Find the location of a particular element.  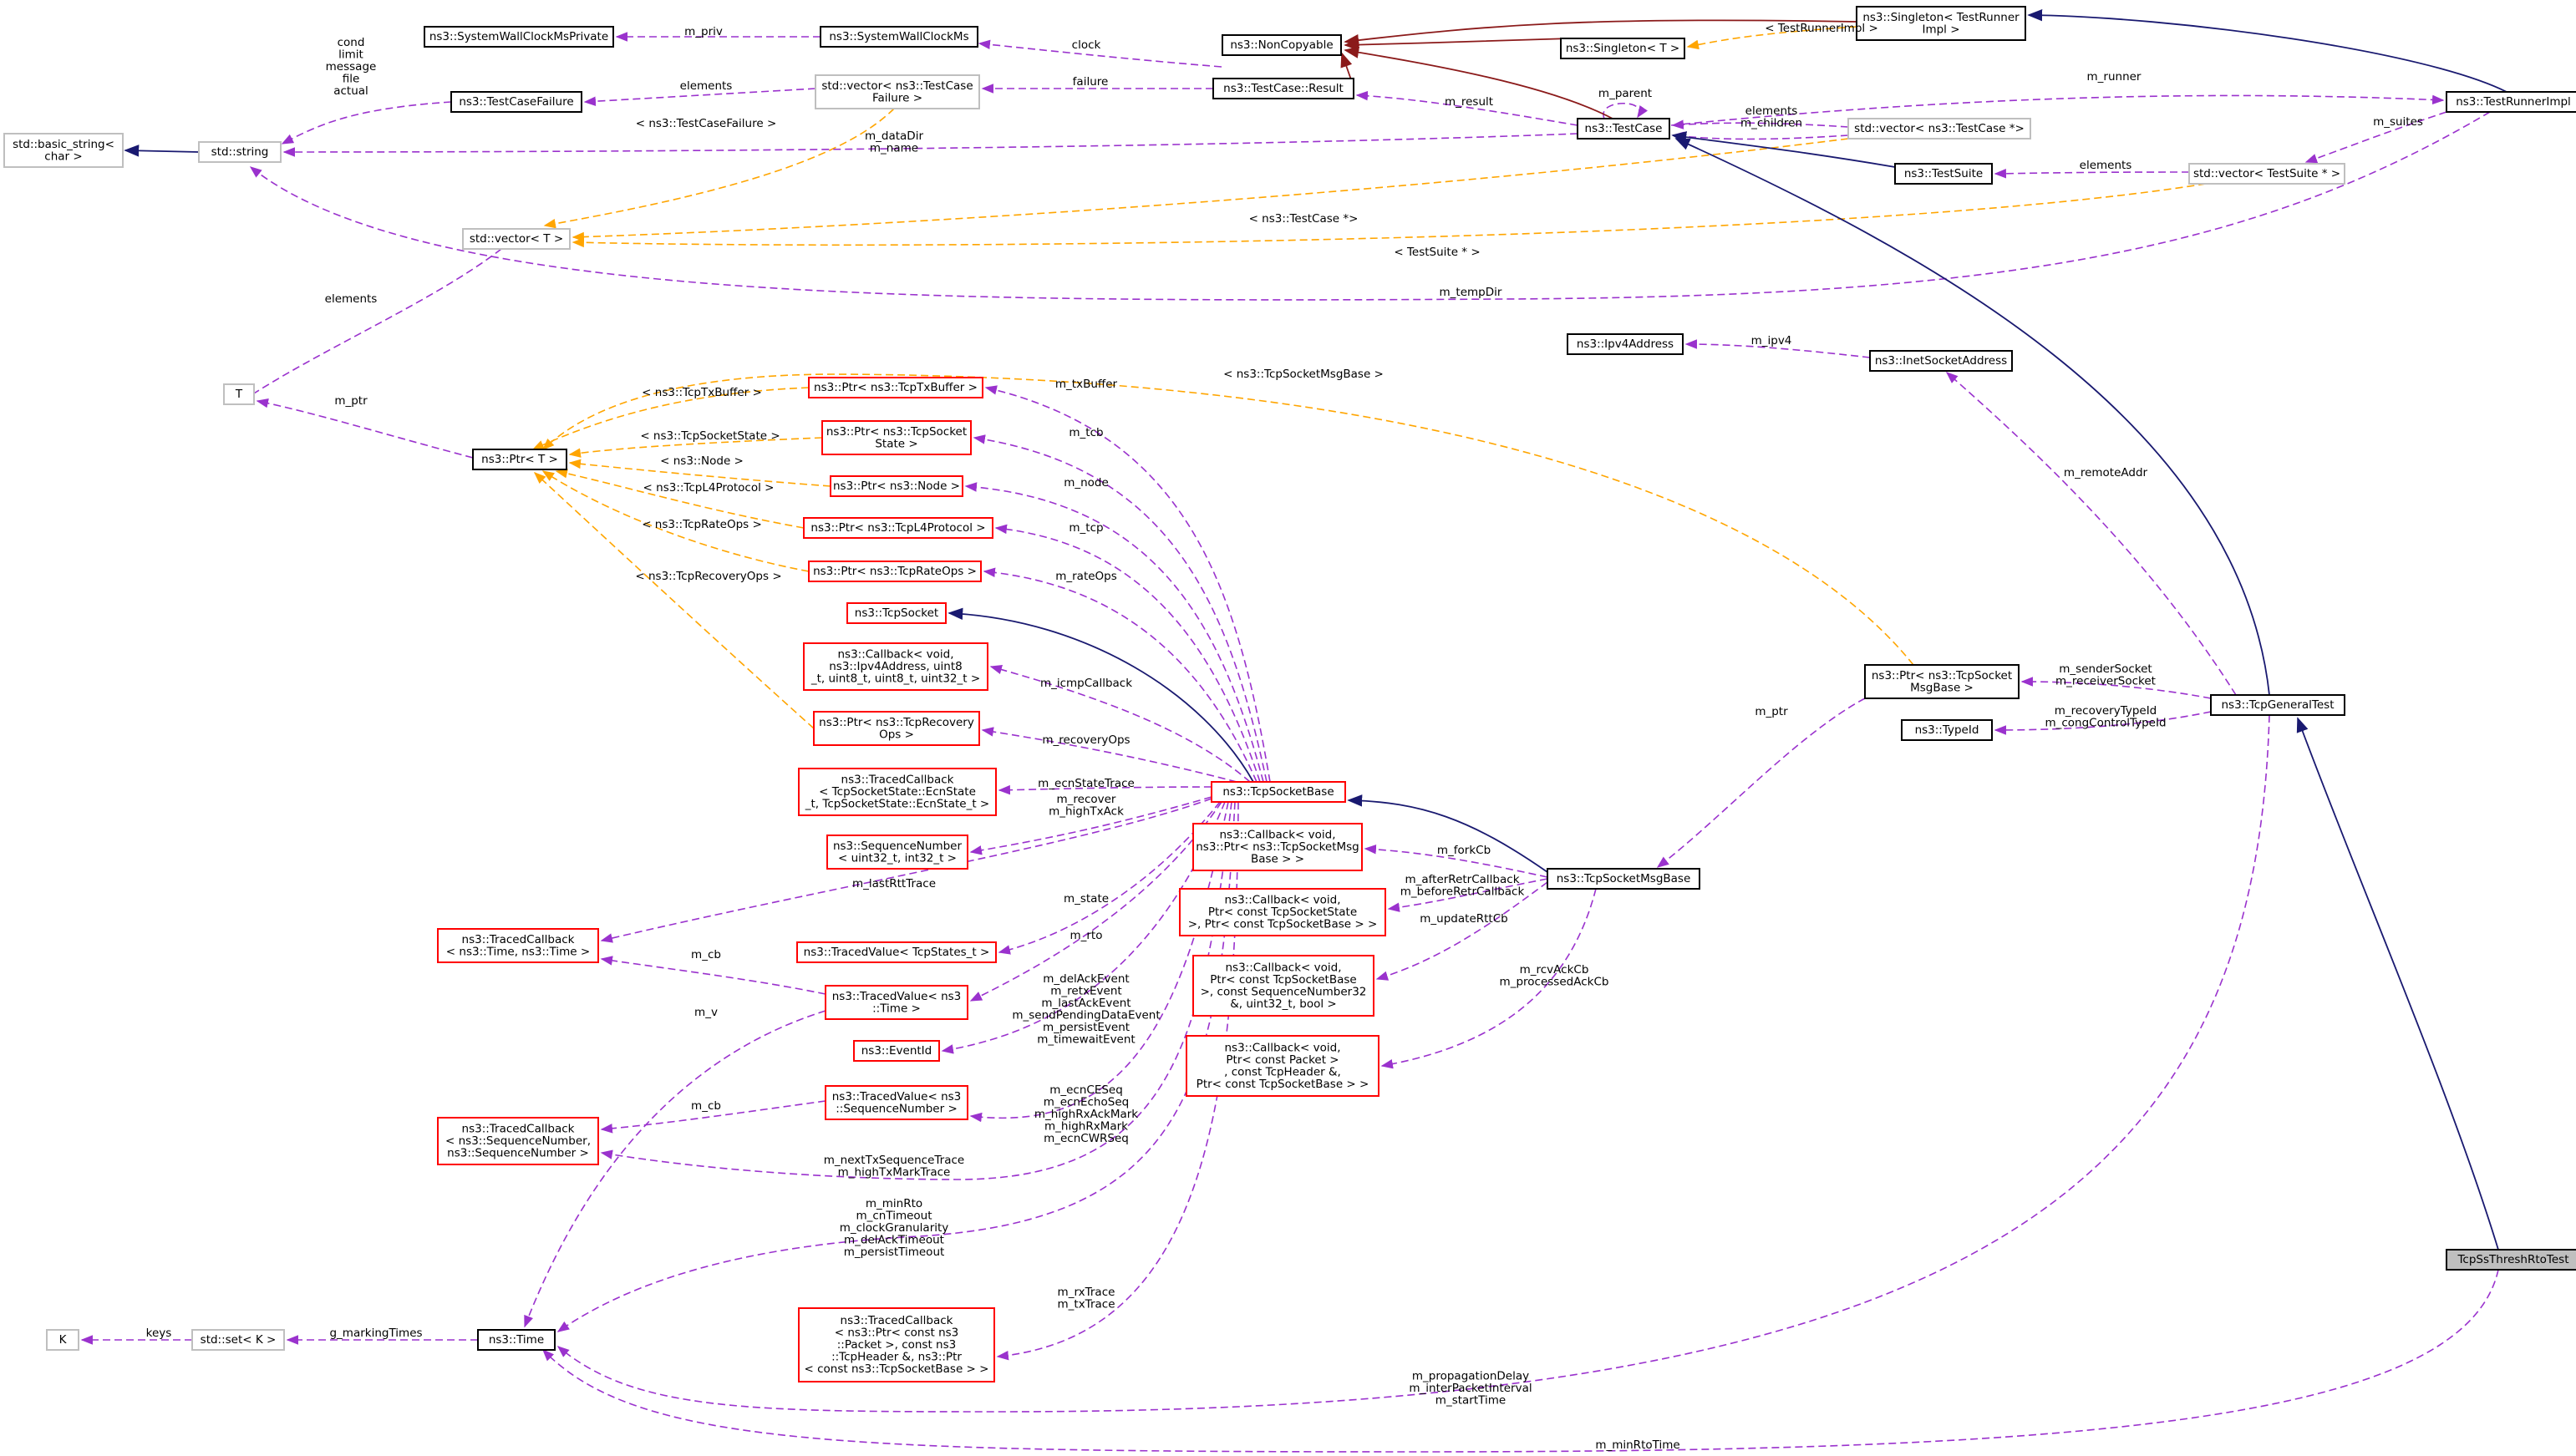

node-rto: TcpSsThreshRtoTest is located at coordinates (2511, 1260).